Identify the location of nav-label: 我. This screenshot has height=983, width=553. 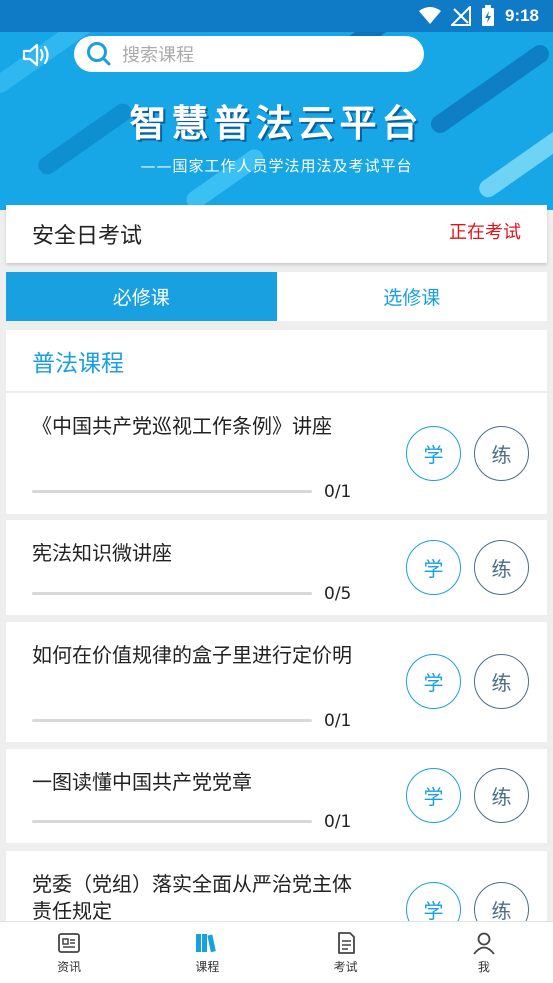
(483, 966).